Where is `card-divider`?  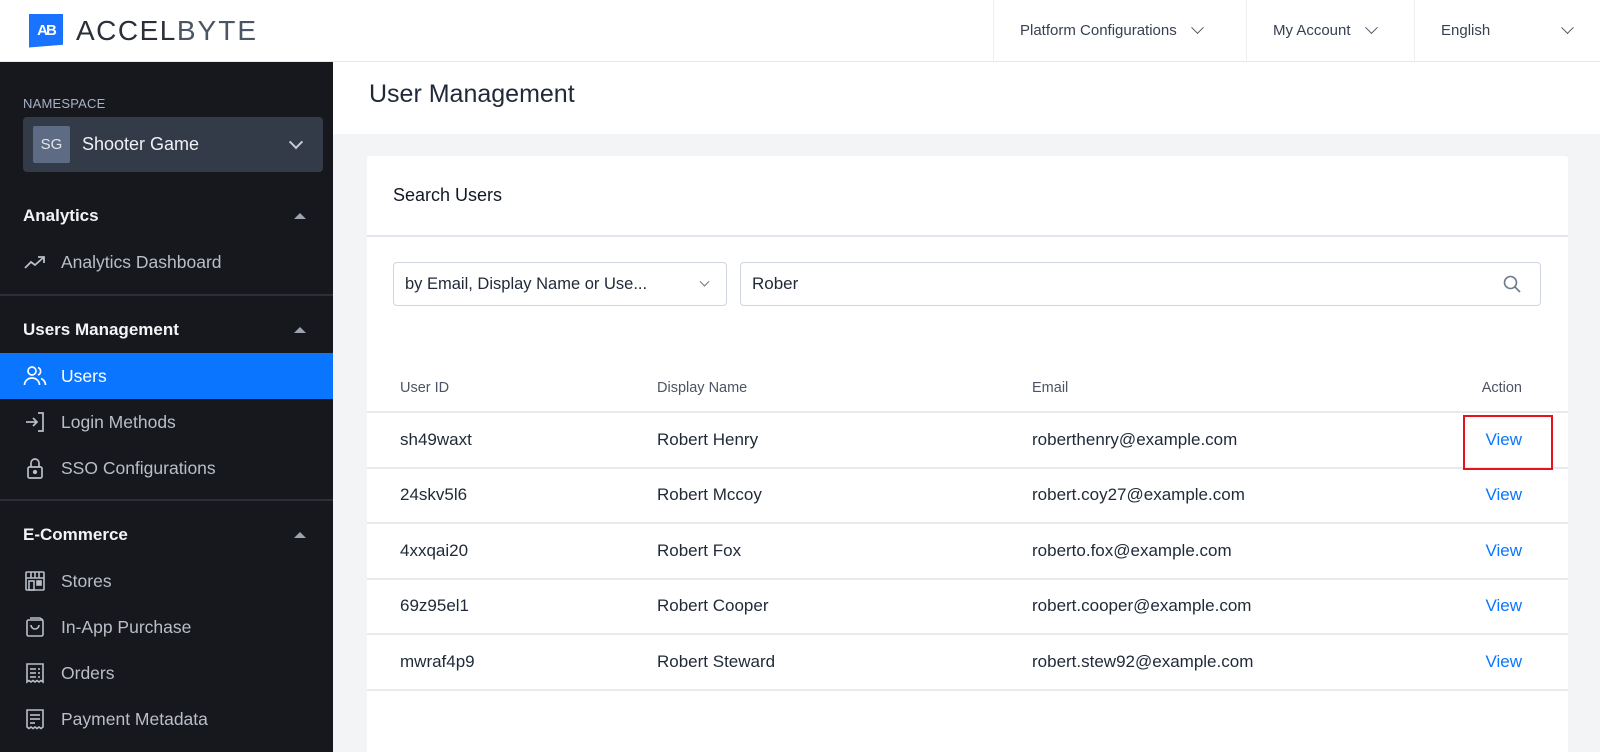 card-divider is located at coordinates (967, 236).